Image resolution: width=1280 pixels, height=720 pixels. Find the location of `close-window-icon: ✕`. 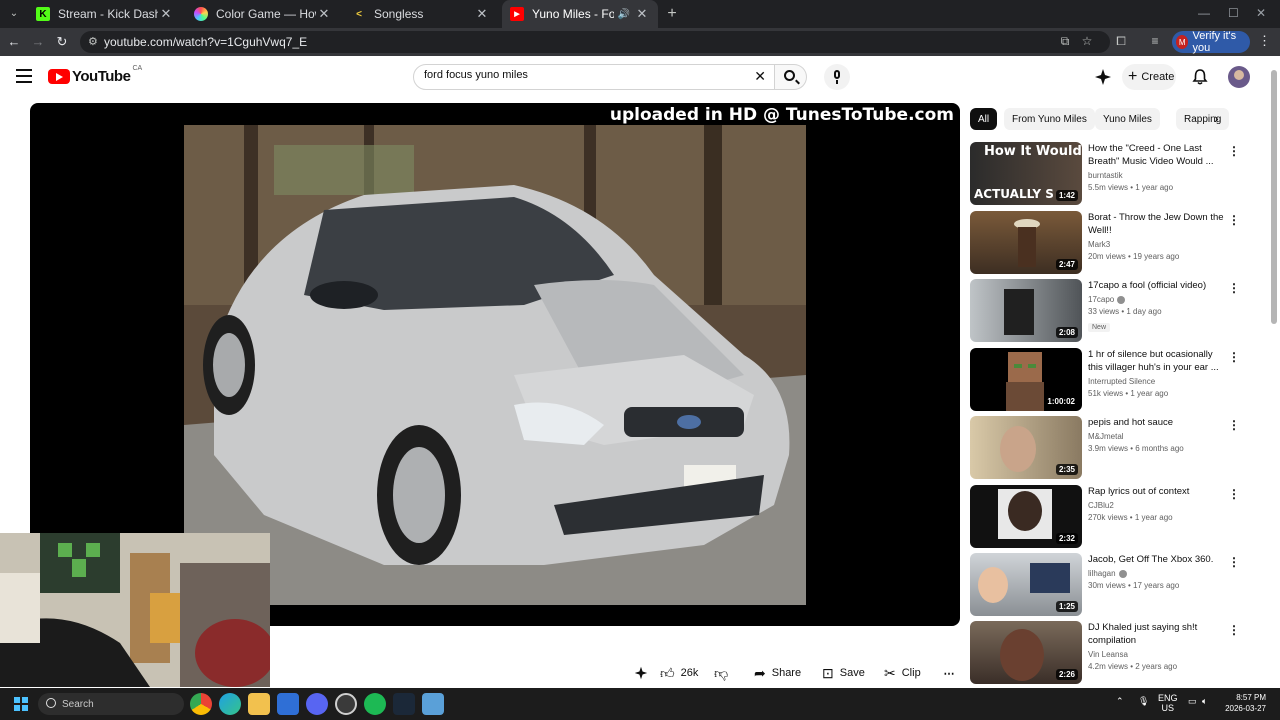

close-window-icon: ✕ is located at coordinates (1261, 13).